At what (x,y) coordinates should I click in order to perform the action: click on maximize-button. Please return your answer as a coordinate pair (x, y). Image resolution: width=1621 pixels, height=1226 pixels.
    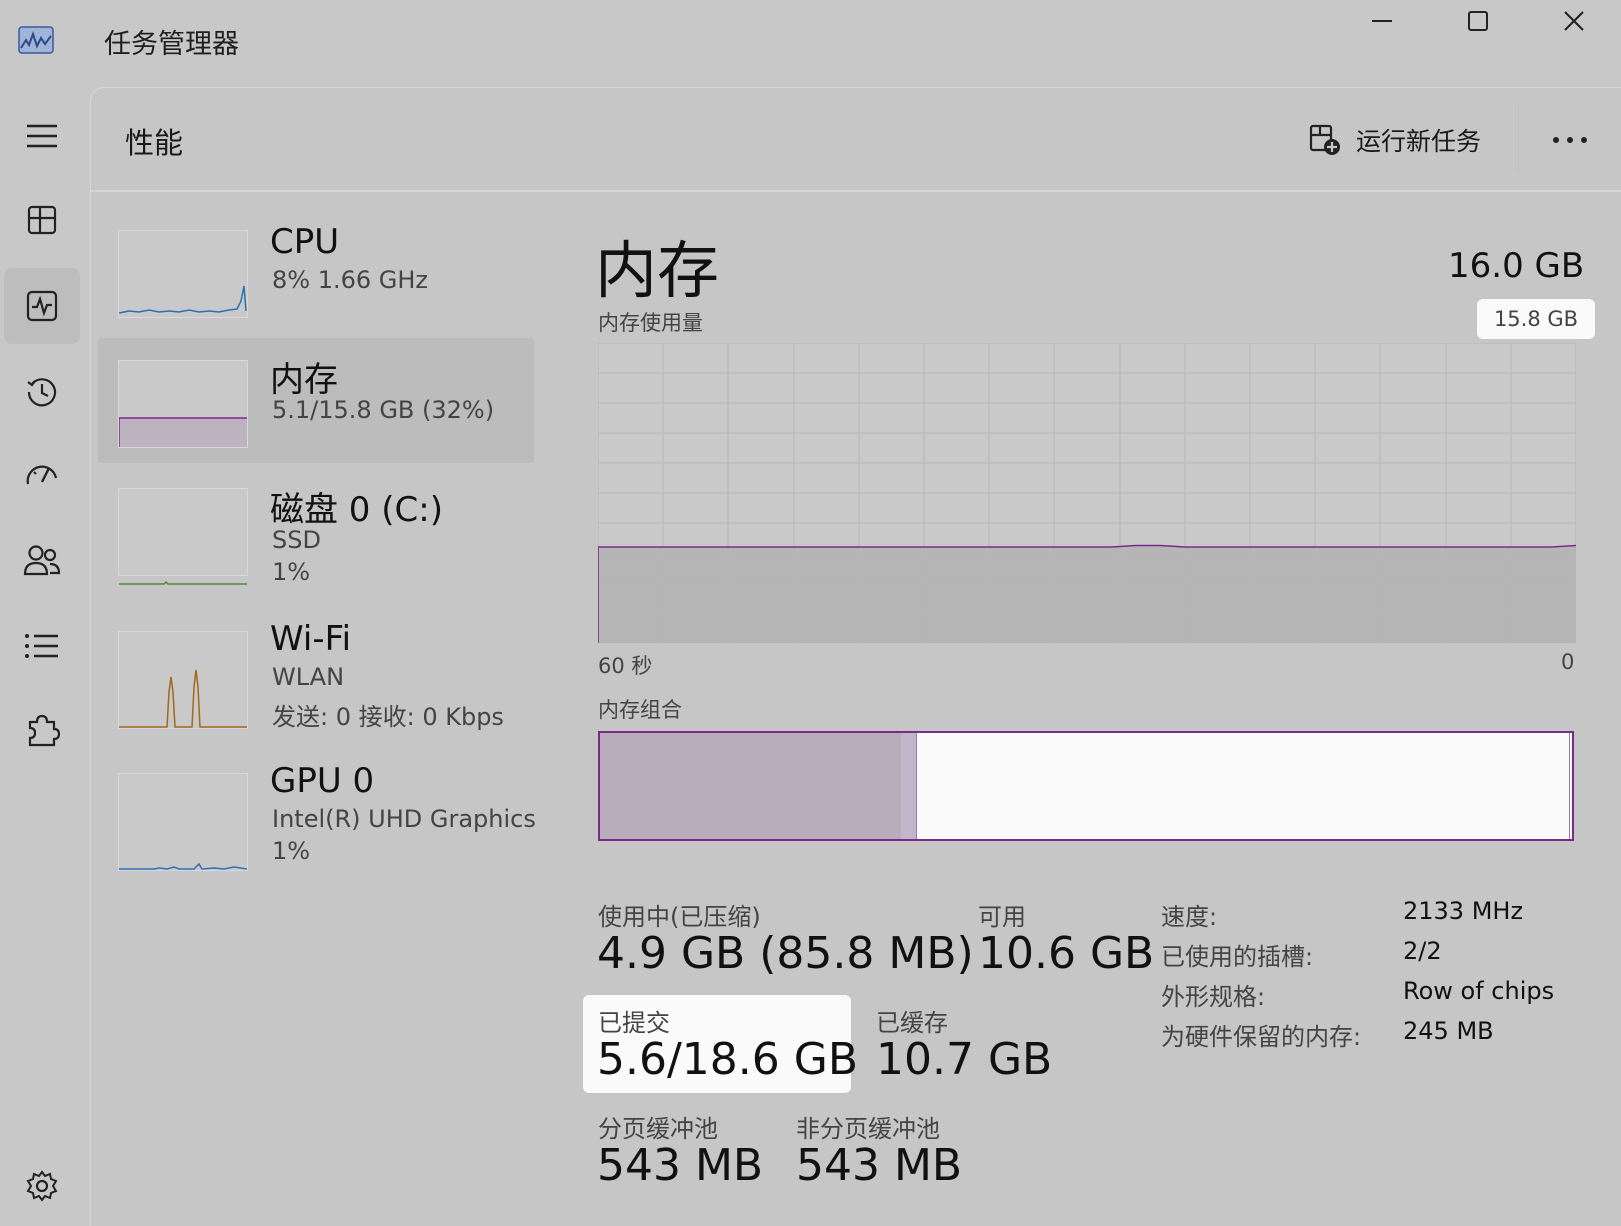
    Looking at the image, I should click on (1478, 21).